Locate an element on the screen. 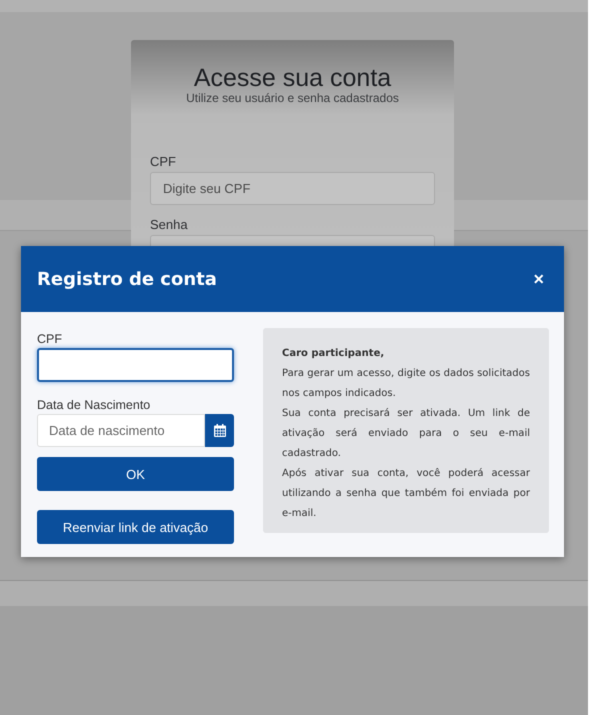 The image size is (592, 715). info-paragraph: Após ativar sua conta, você poderá acessar utilizando a senha que também foi enviada por e-mail. is located at coordinates (406, 494).